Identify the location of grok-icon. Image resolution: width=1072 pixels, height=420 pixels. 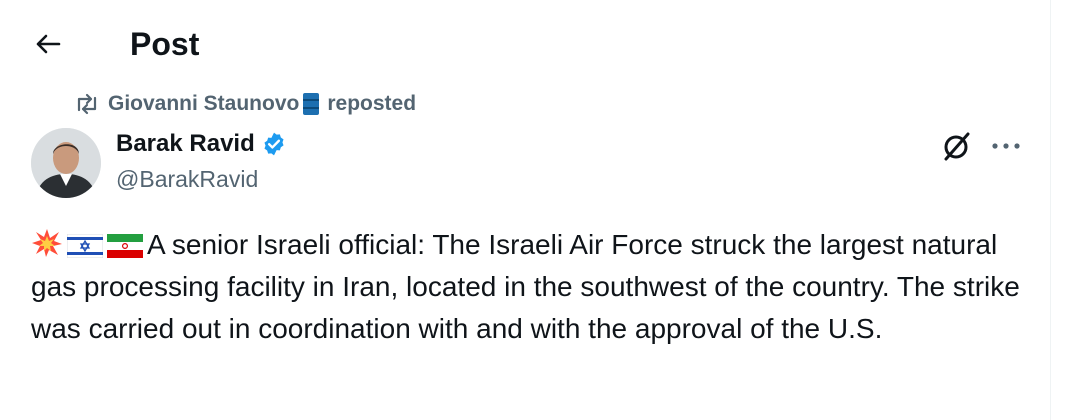
(957, 146).